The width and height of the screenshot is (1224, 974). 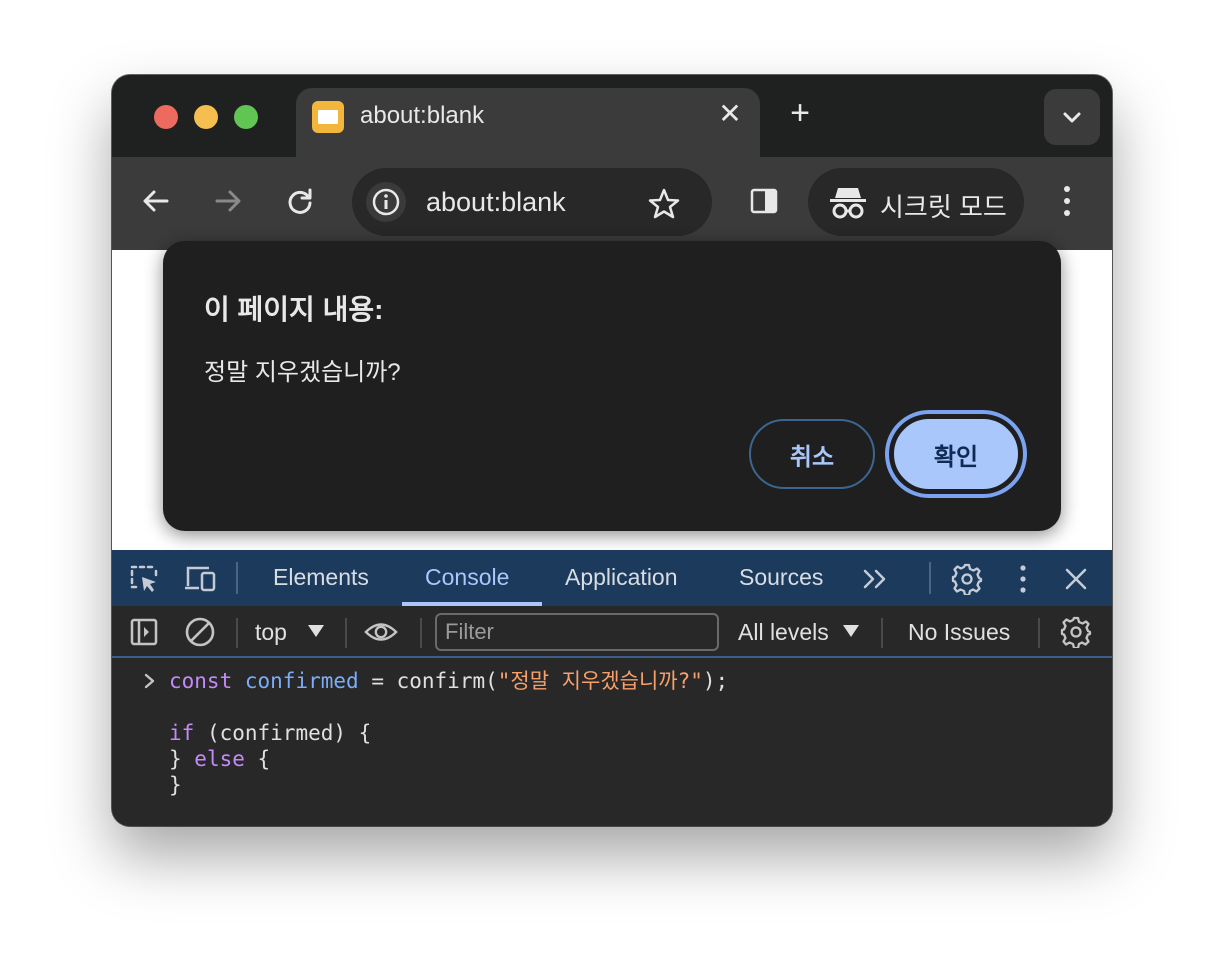 What do you see at coordinates (316, 631) in the screenshot?
I see `context-caret-icon` at bounding box center [316, 631].